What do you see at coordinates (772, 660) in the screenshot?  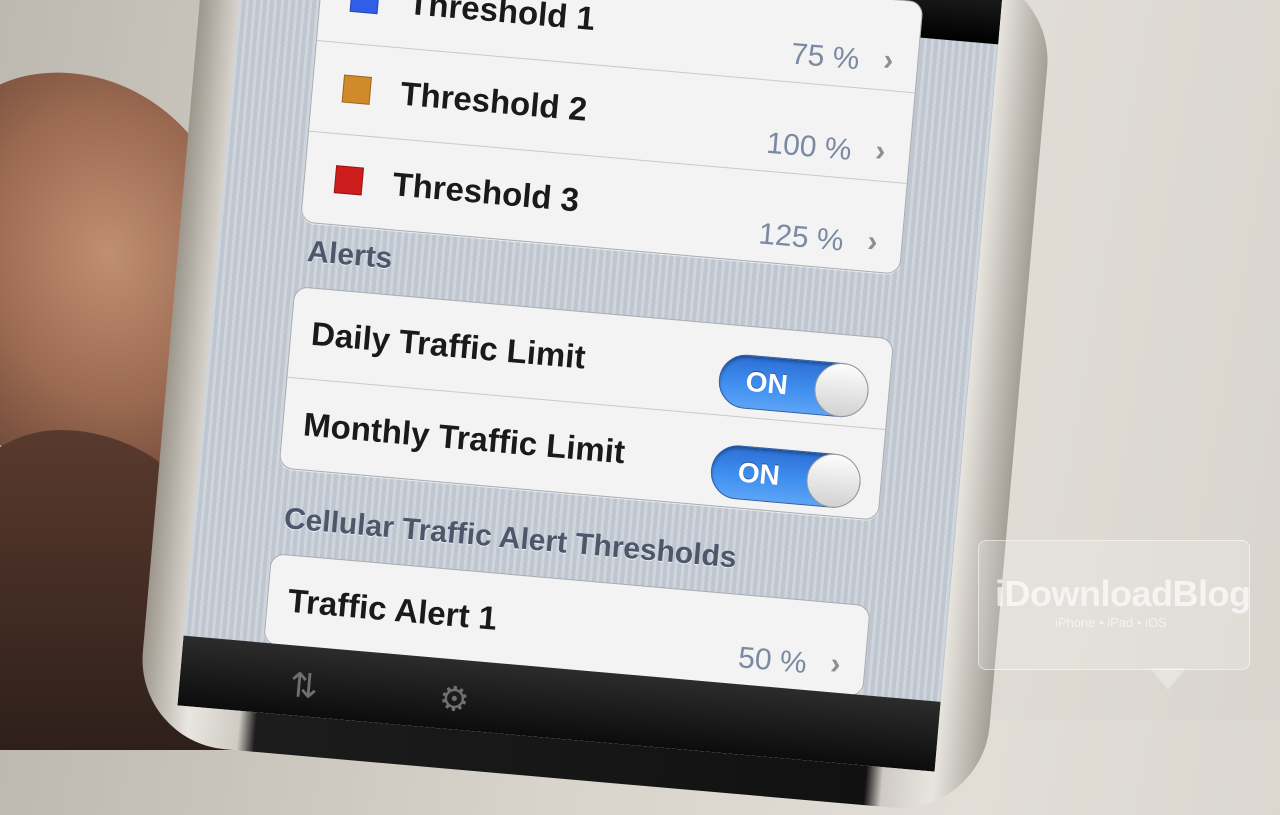 I see `traffic-alert-1-value: 50 %` at bounding box center [772, 660].